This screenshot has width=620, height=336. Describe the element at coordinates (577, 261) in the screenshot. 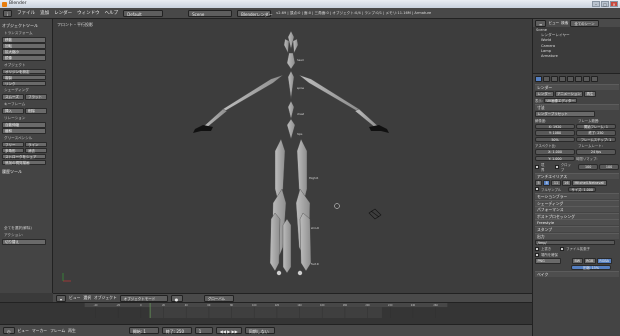

I see `bw-button: BW` at that location.